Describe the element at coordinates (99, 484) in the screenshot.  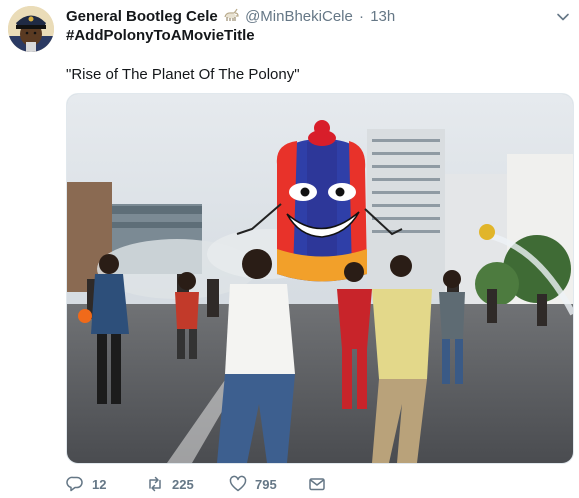
I see `reply-count: 12` at that location.